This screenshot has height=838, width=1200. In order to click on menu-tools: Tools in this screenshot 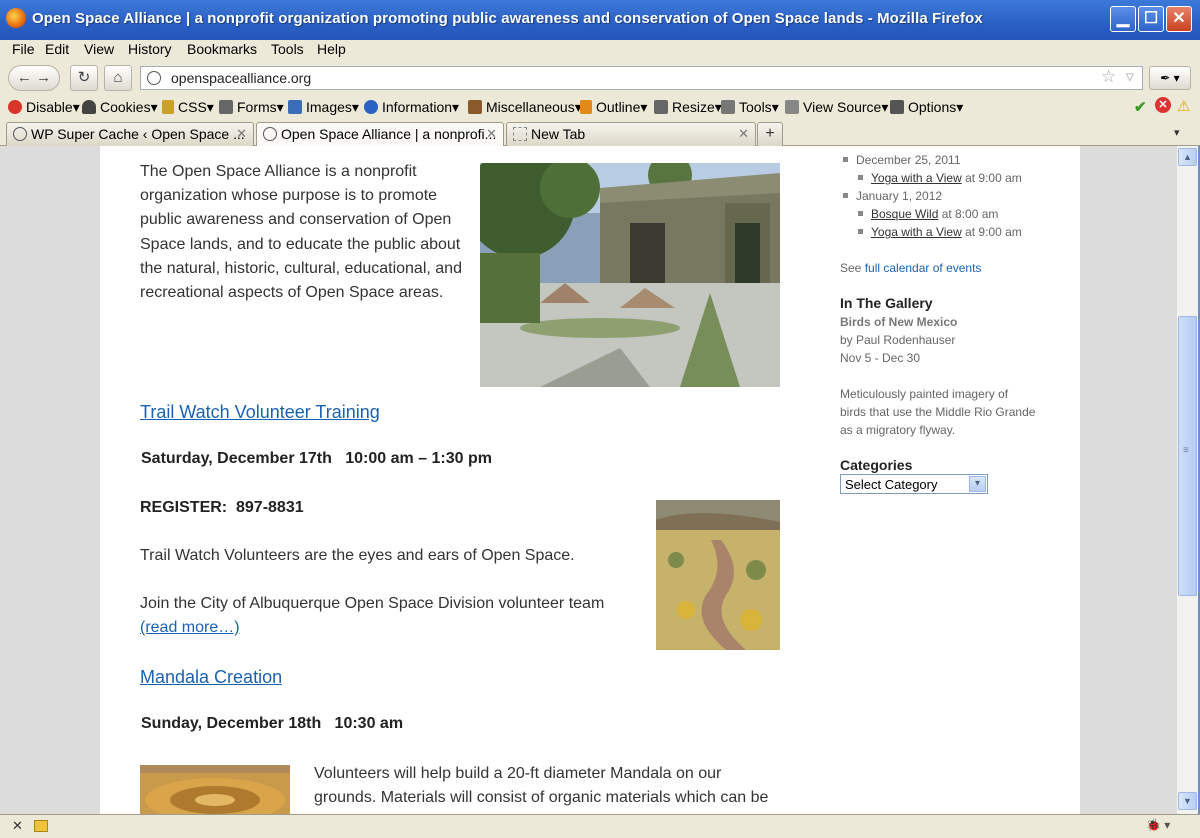, I will do `click(287, 49)`.